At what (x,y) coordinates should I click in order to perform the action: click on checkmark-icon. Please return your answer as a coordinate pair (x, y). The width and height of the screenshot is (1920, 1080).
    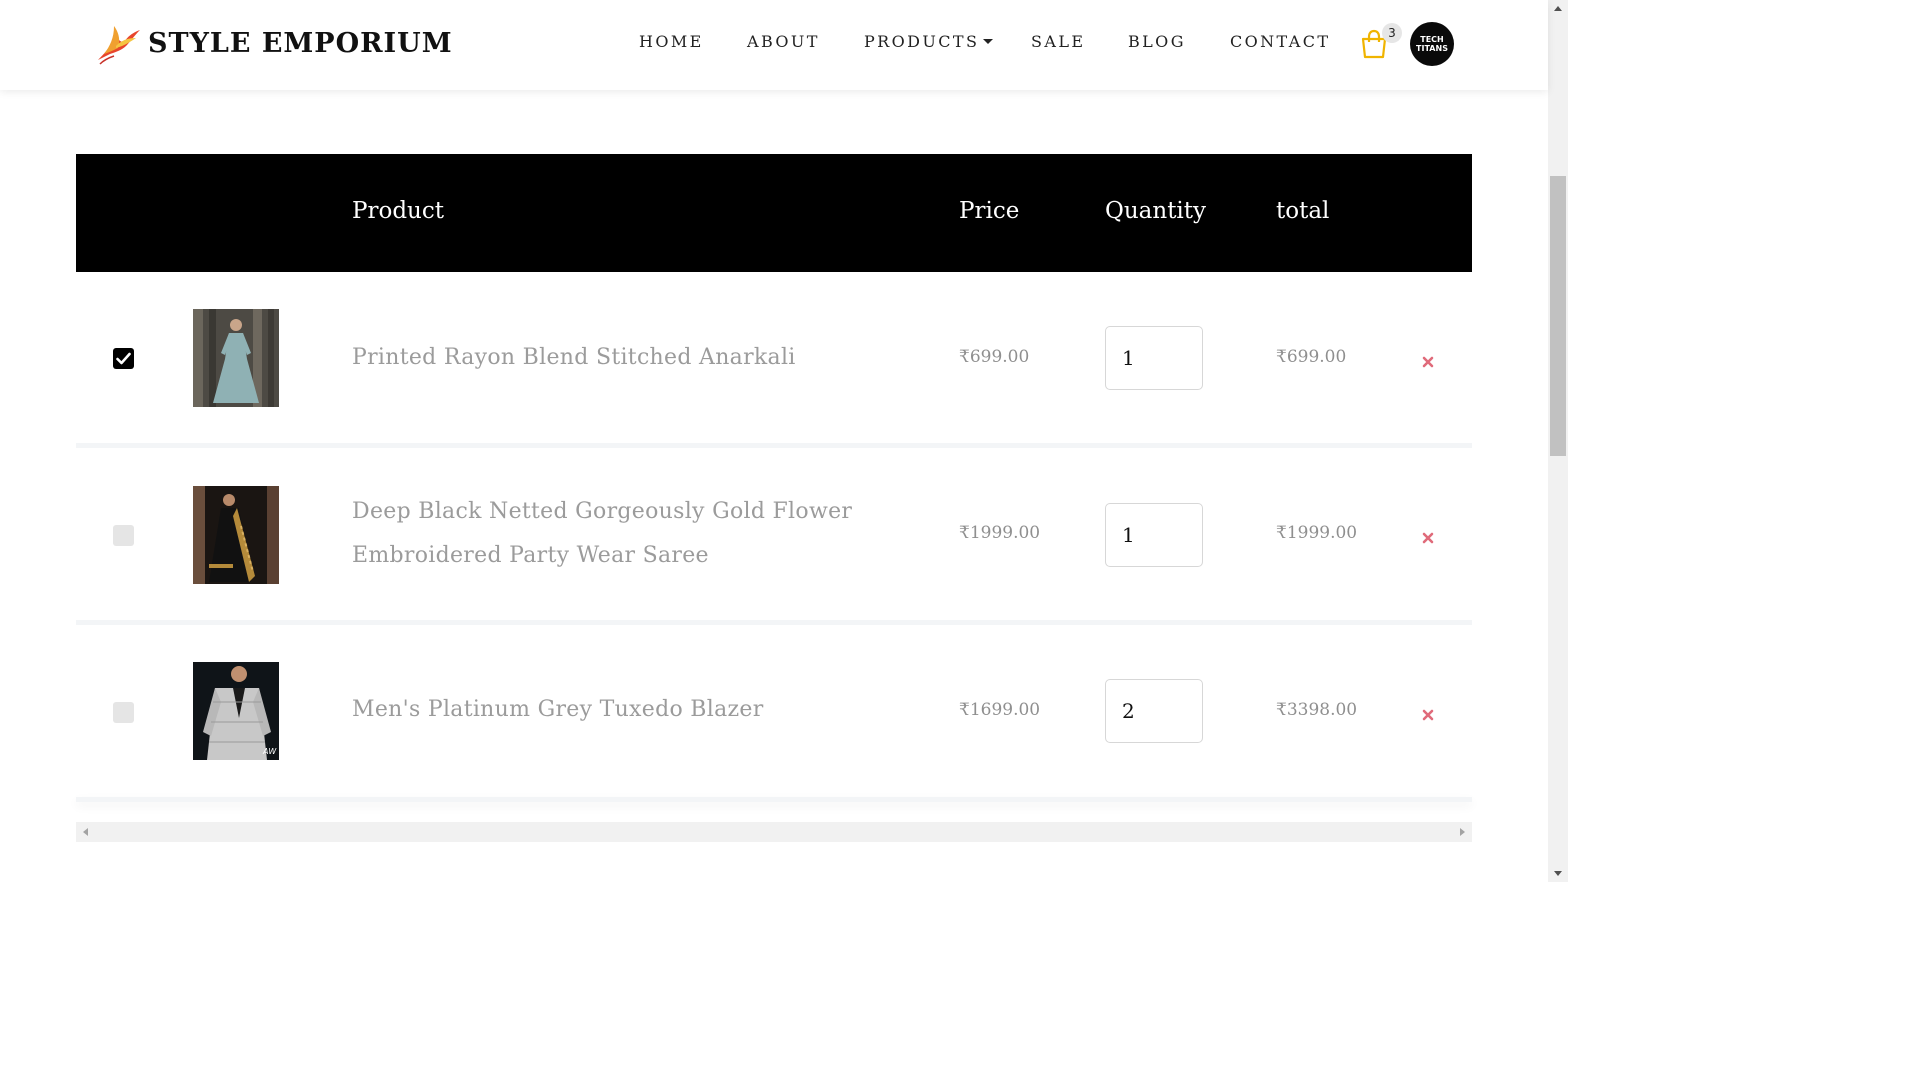
    Looking at the image, I should click on (123, 358).